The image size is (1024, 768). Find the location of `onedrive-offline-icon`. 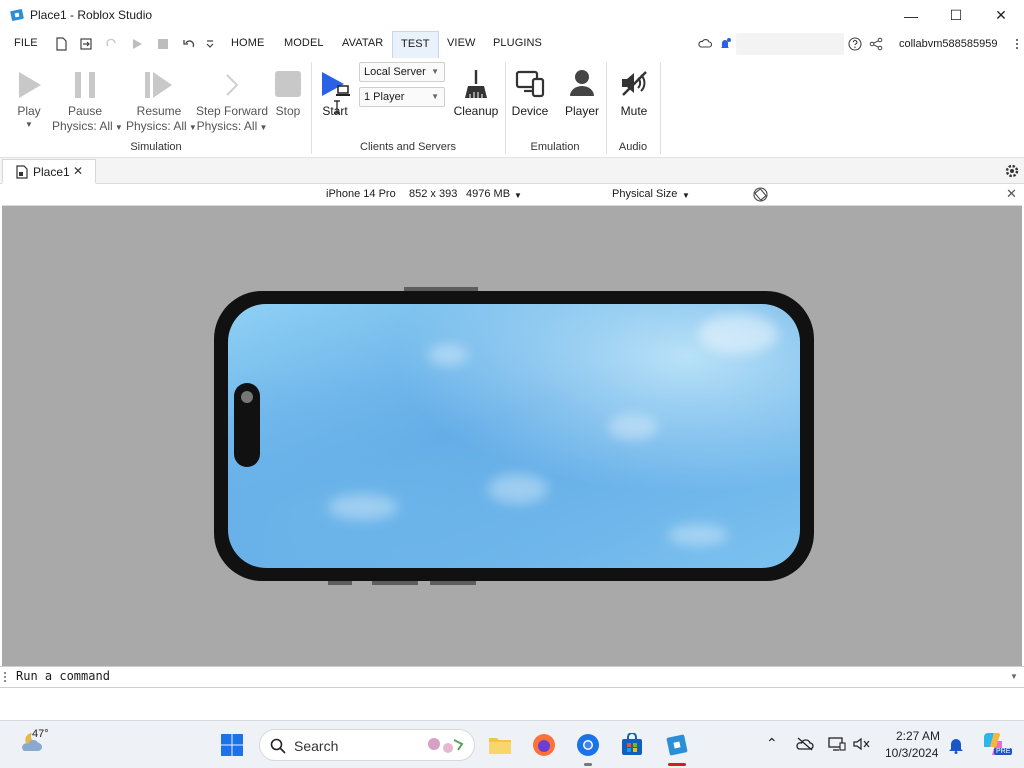

onedrive-offline-icon is located at coordinates (805, 744).